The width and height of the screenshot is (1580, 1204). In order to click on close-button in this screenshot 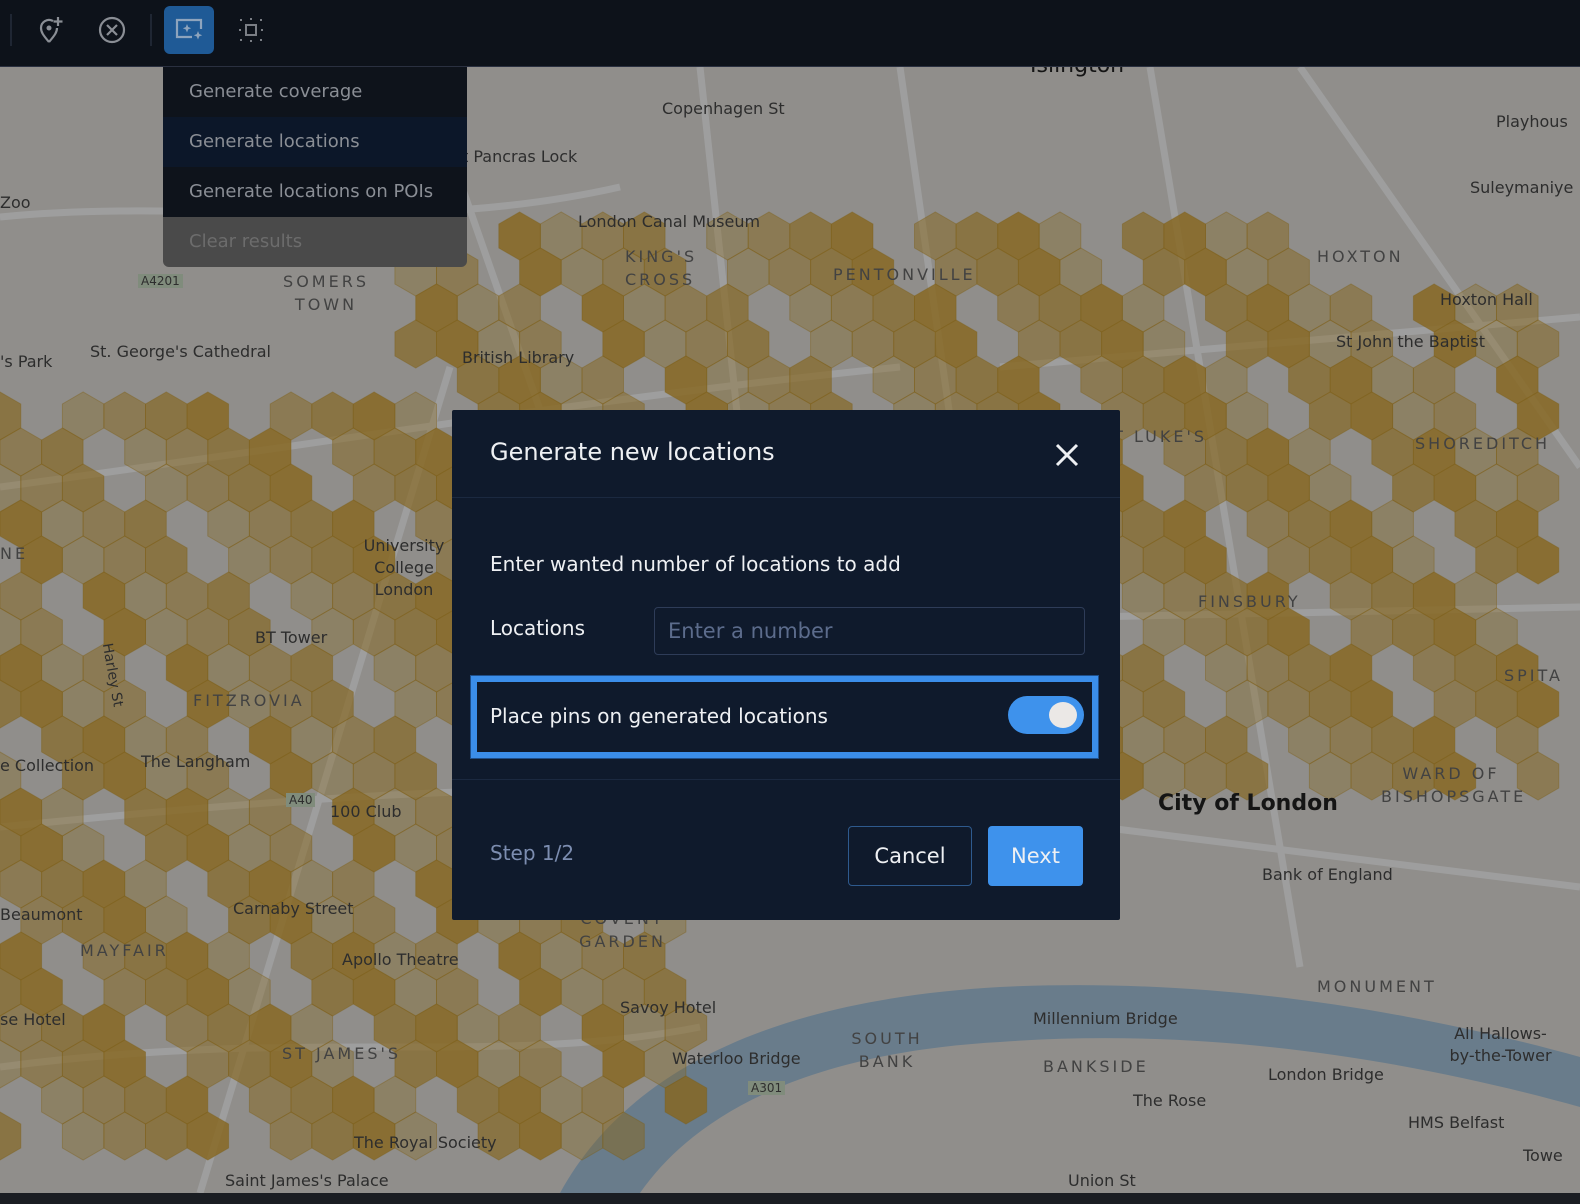, I will do `click(1067, 455)`.